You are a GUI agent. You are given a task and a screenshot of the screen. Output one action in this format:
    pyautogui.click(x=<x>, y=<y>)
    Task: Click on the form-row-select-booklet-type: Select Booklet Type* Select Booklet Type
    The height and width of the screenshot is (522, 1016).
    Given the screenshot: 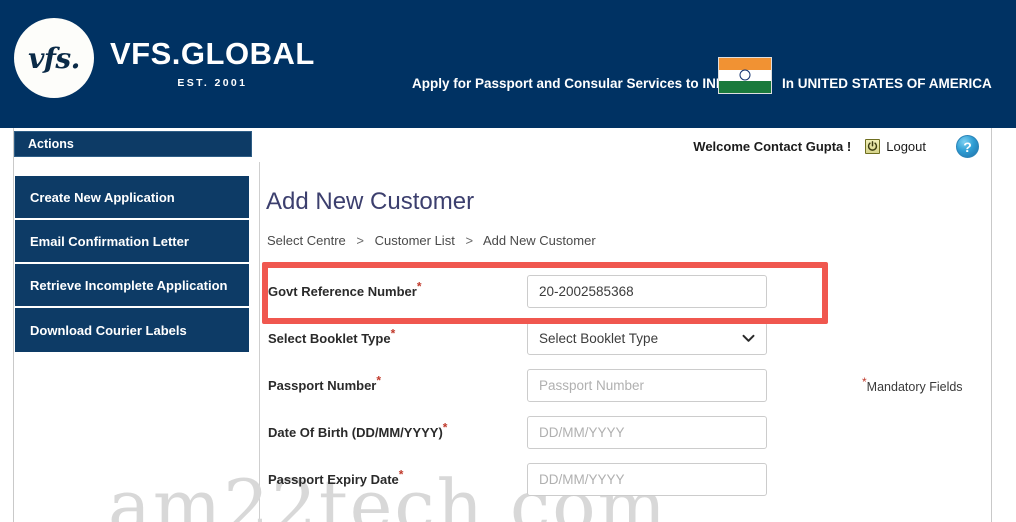 What is the action you would take?
    pyautogui.click(x=546, y=338)
    